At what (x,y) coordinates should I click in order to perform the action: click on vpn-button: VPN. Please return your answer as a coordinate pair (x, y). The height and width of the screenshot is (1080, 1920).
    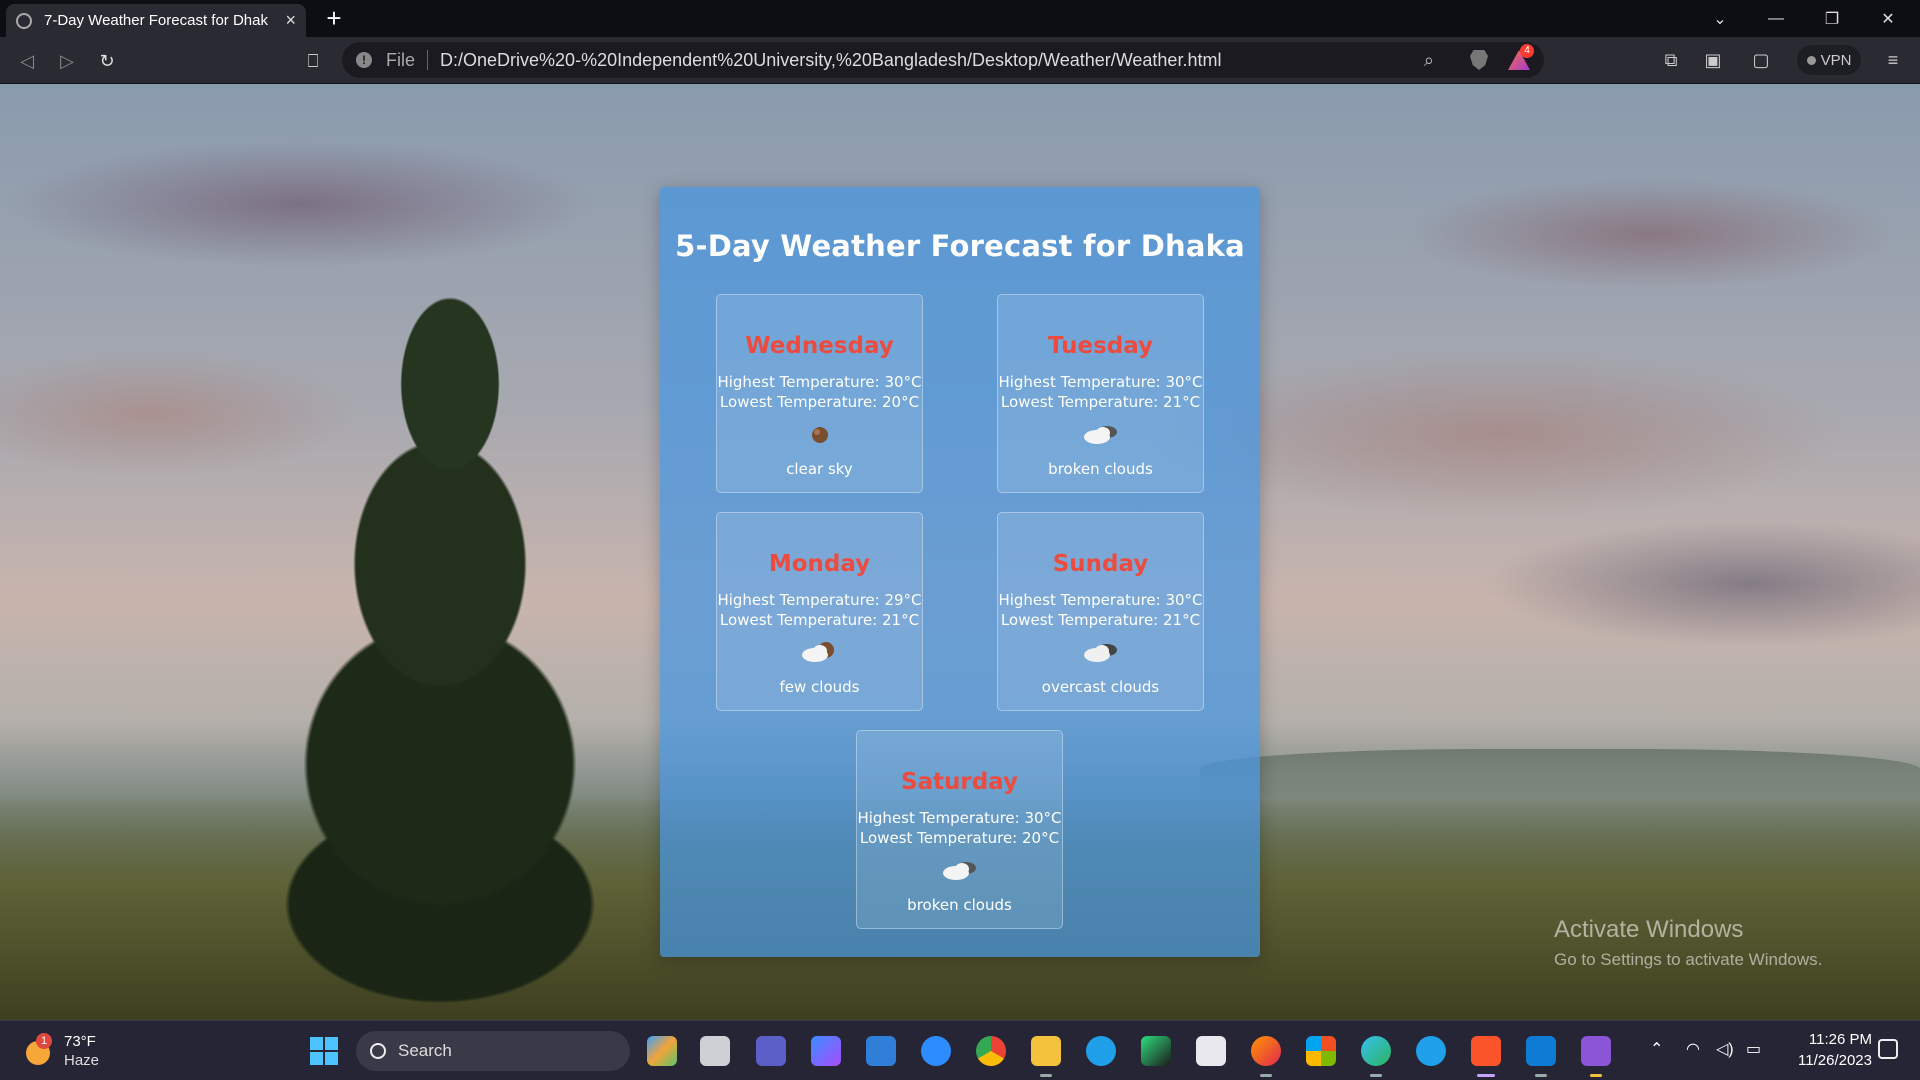
    Looking at the image, I should click on (1829, 60).